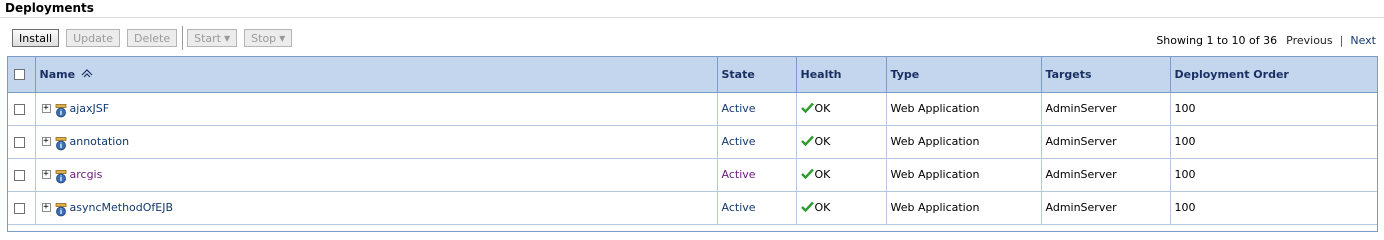 The width and height of the screenshot is (1384, 240). I want to click on next-page-link: Next, so click(1363, 40).